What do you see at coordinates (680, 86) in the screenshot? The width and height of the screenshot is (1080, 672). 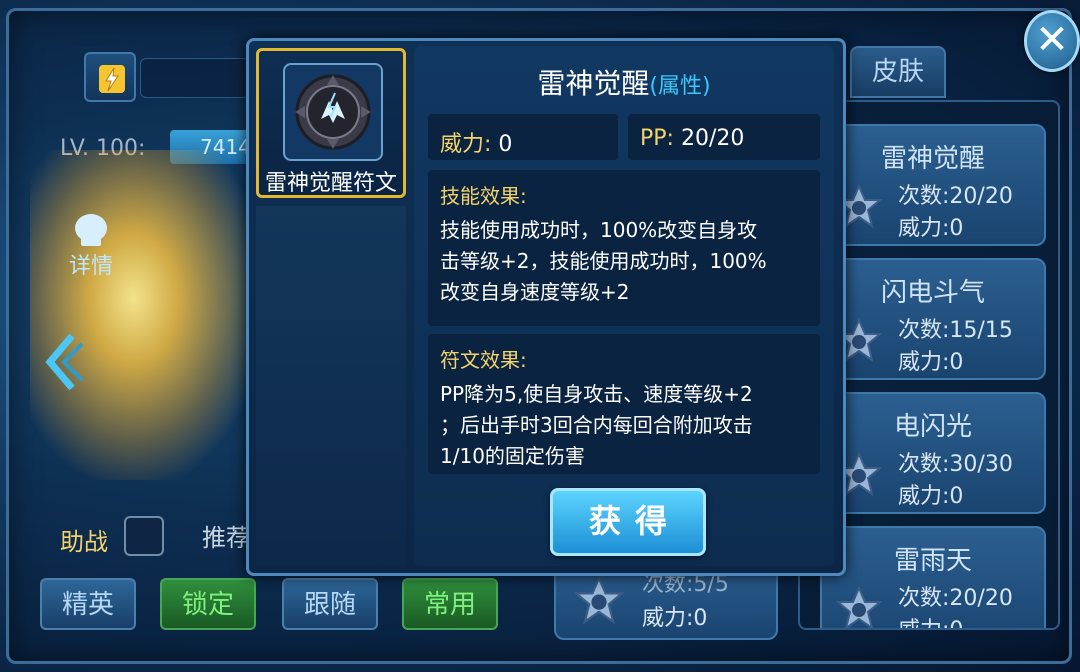 I see `skill-title-sub: (属性)` at bounding box center [680, 86].